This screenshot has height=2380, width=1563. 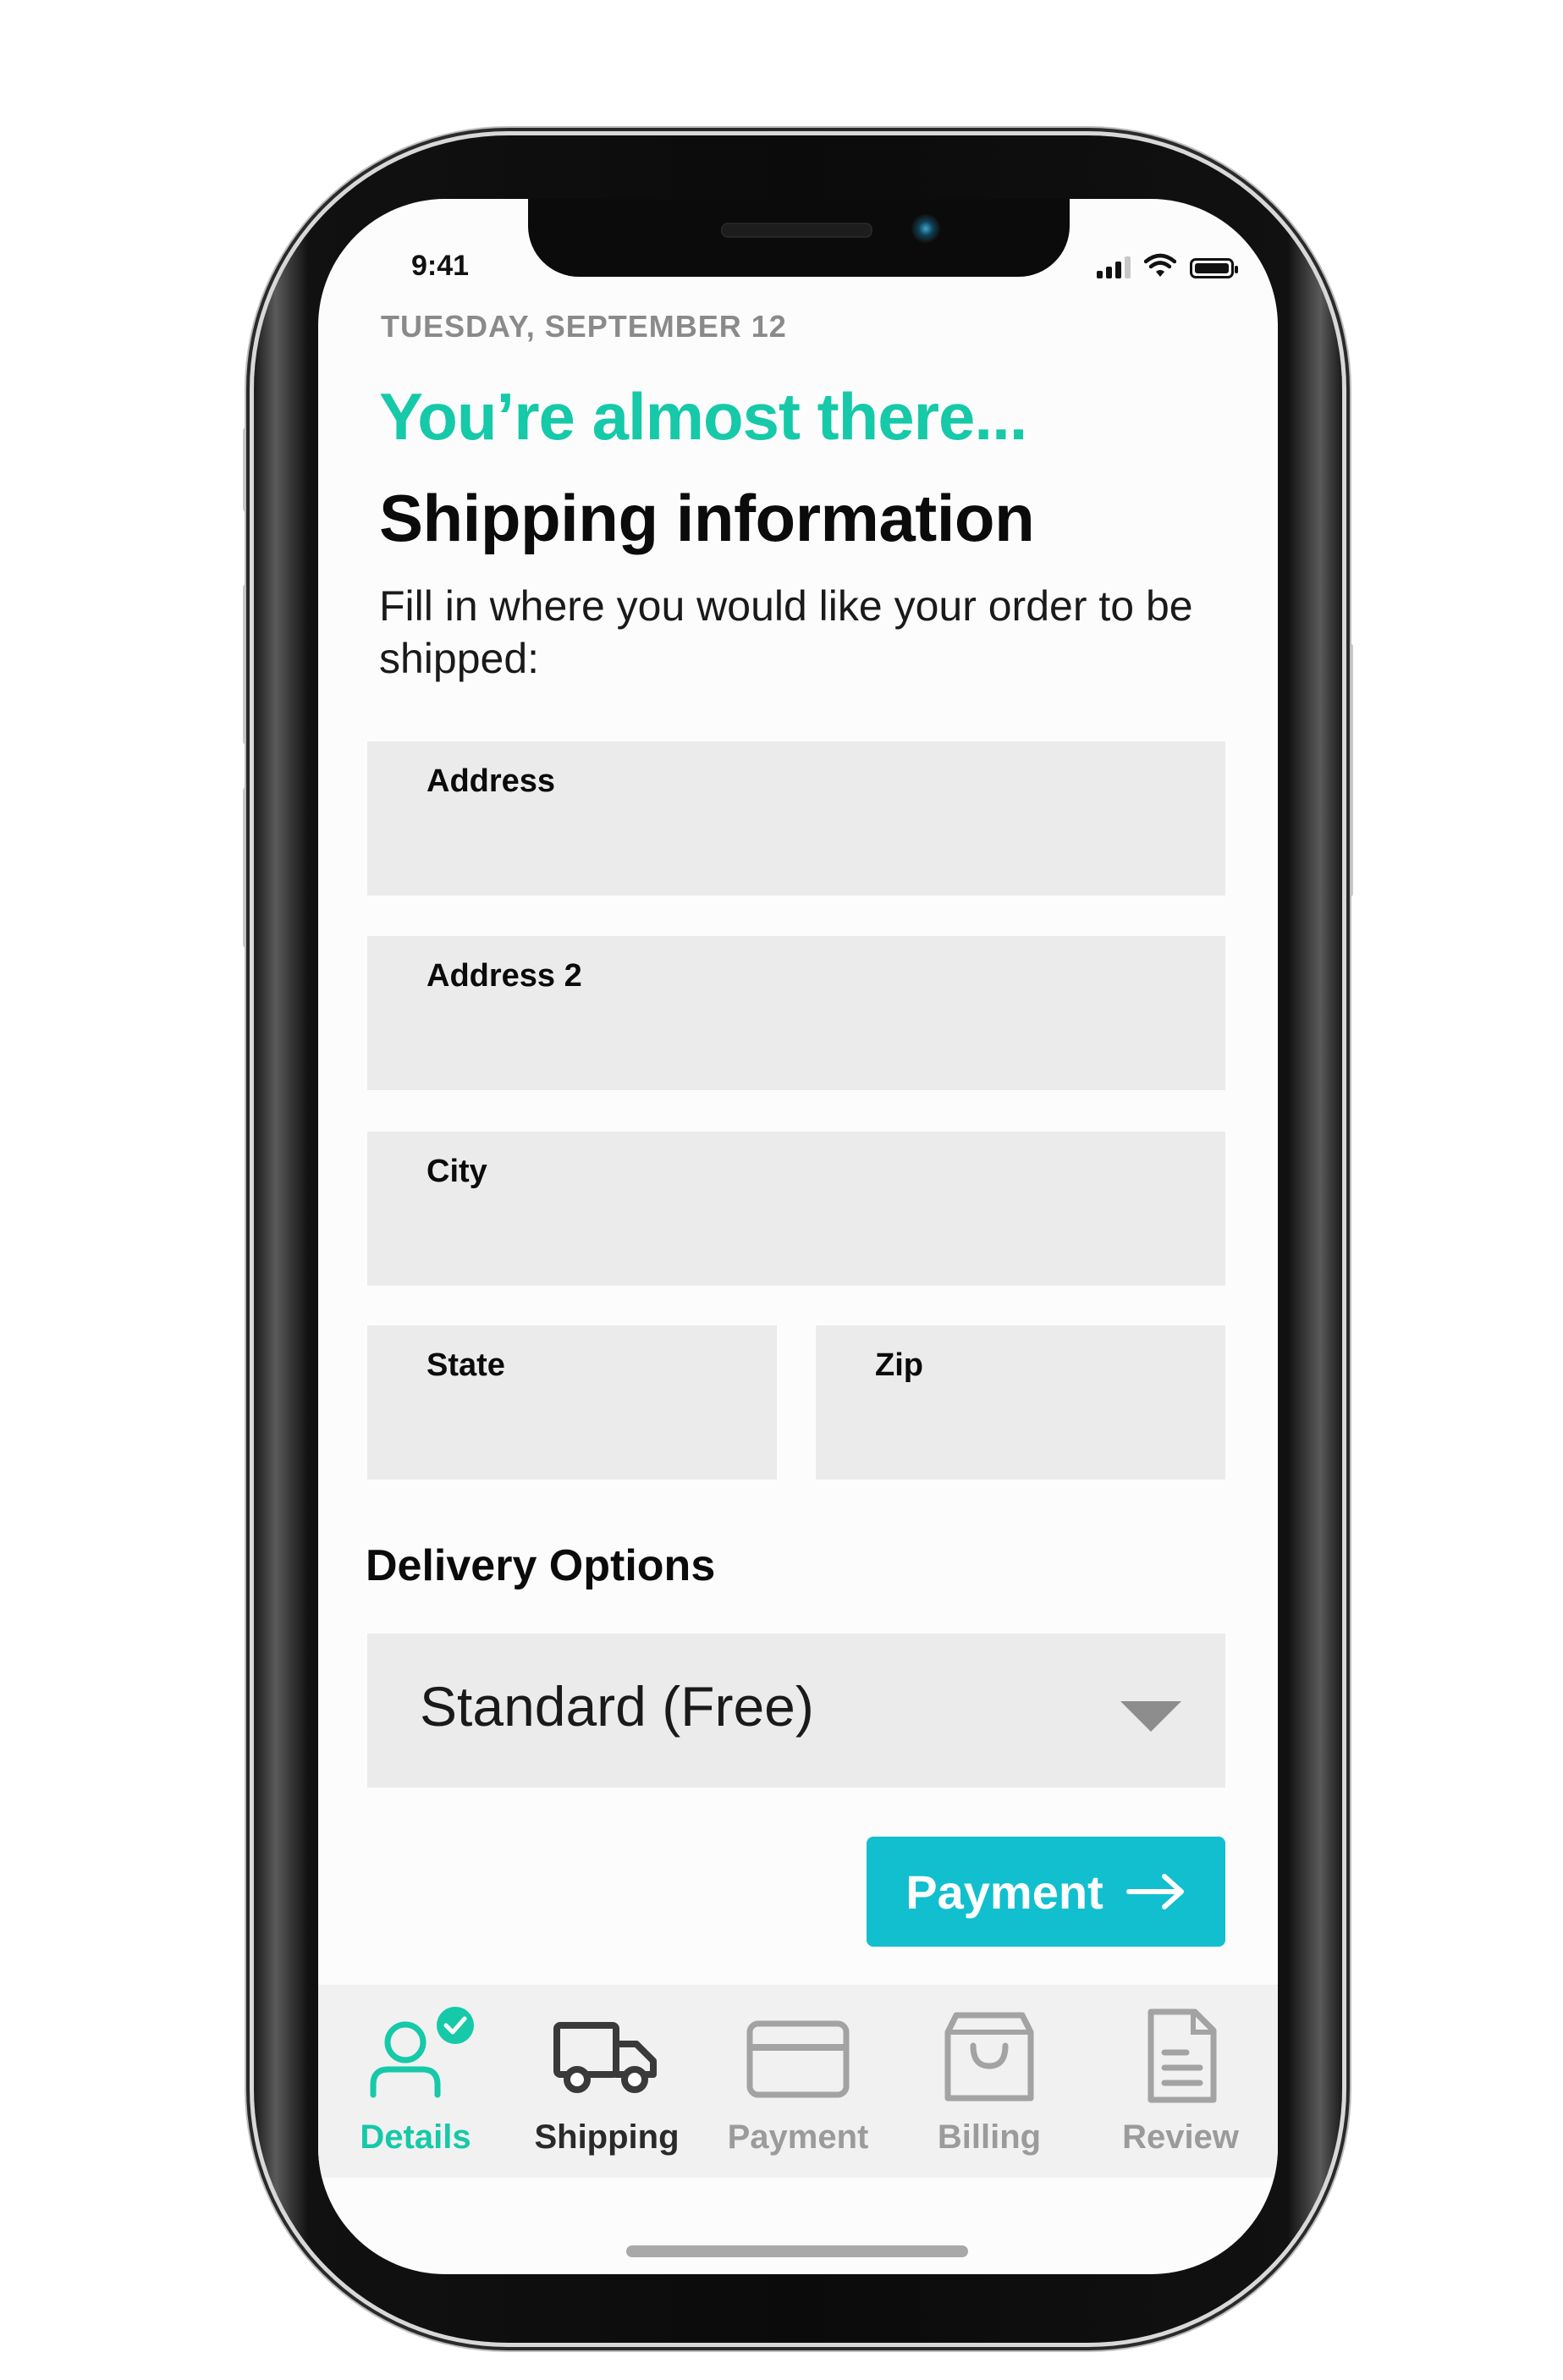 What do you see at coordinates (1160, 265) in the screenshot?
I see `wifi-icon` at bounding box center [1160, 265].